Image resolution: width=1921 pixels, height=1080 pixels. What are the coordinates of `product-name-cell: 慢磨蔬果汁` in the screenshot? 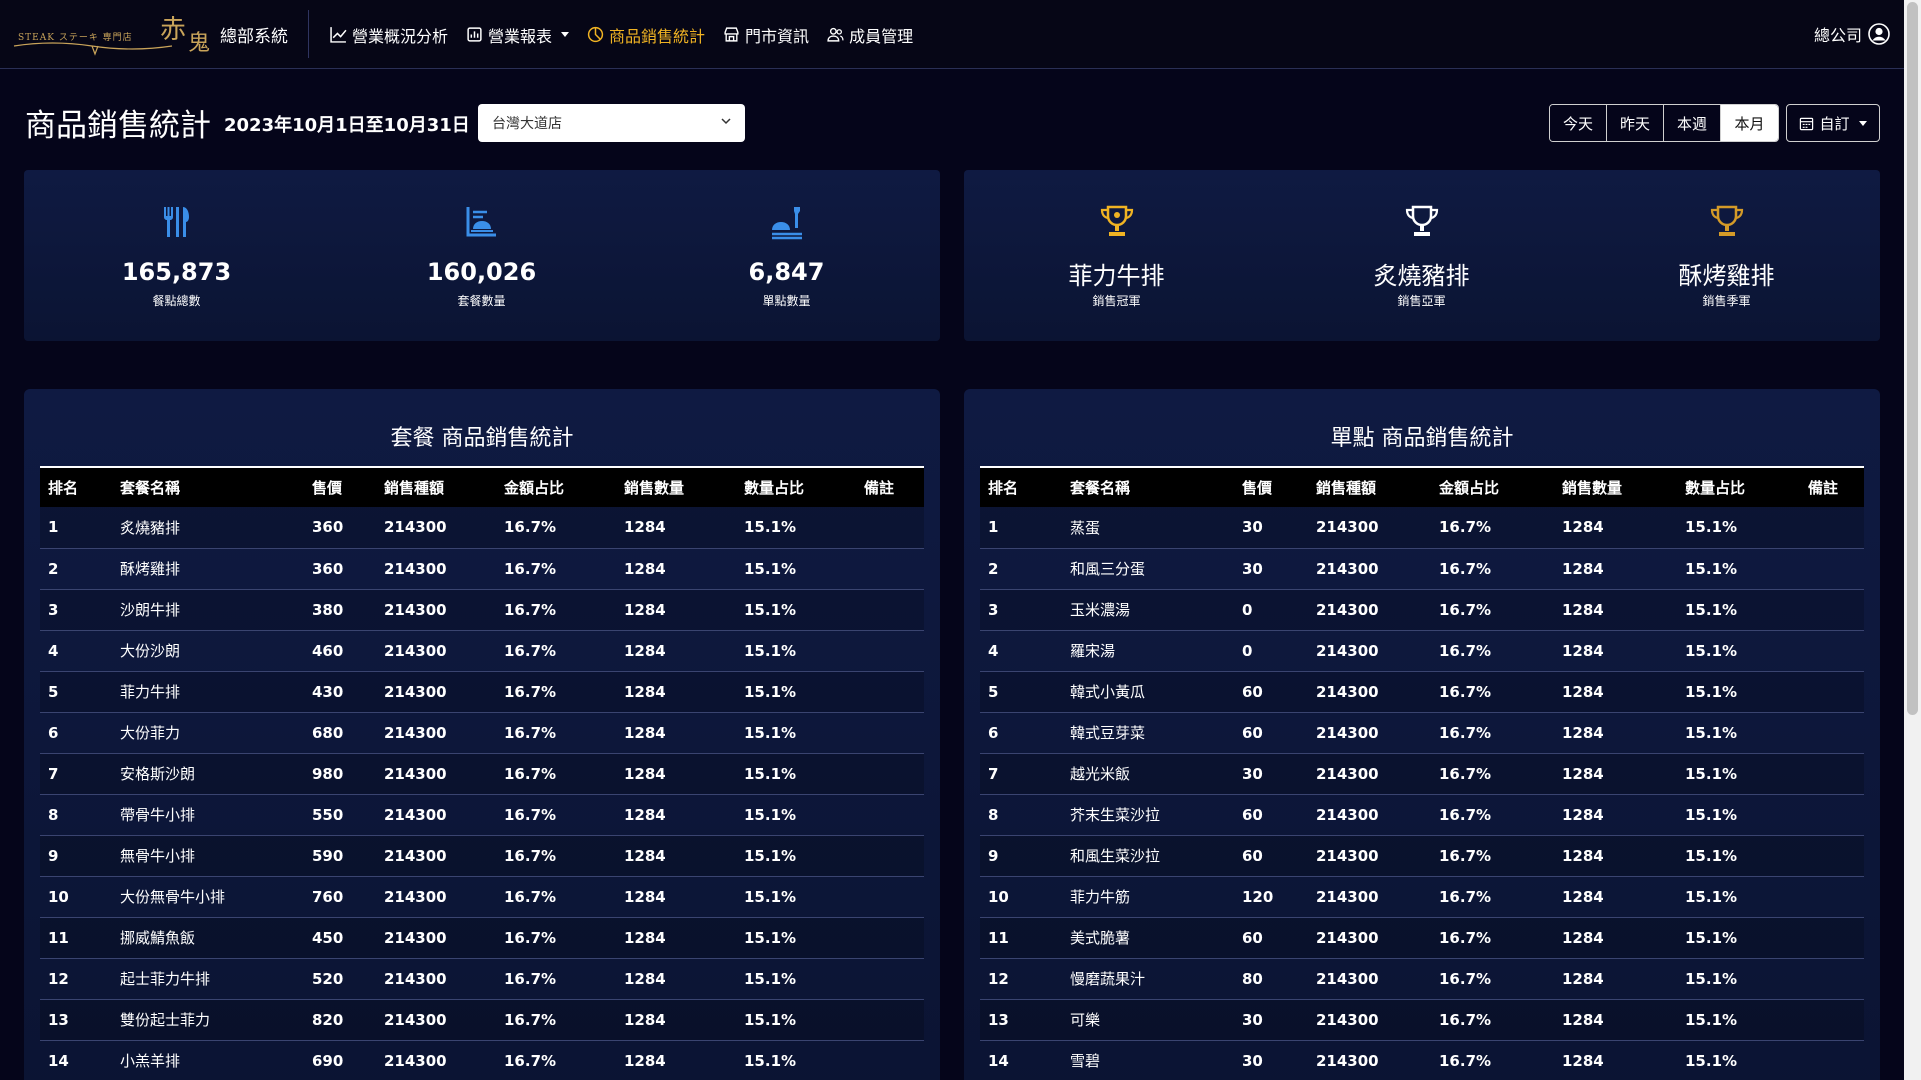 It's located at (1148, 979).